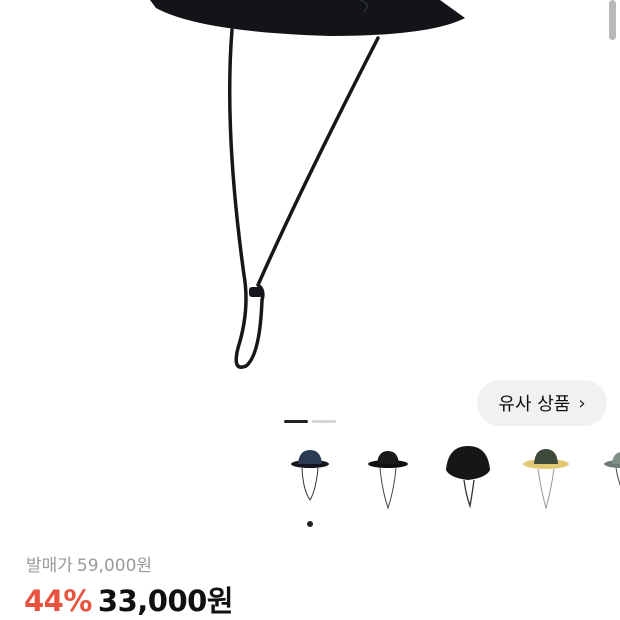 The image size is (620, 620). I want to click on chevron-right-icon: ›, so click(582, 403).